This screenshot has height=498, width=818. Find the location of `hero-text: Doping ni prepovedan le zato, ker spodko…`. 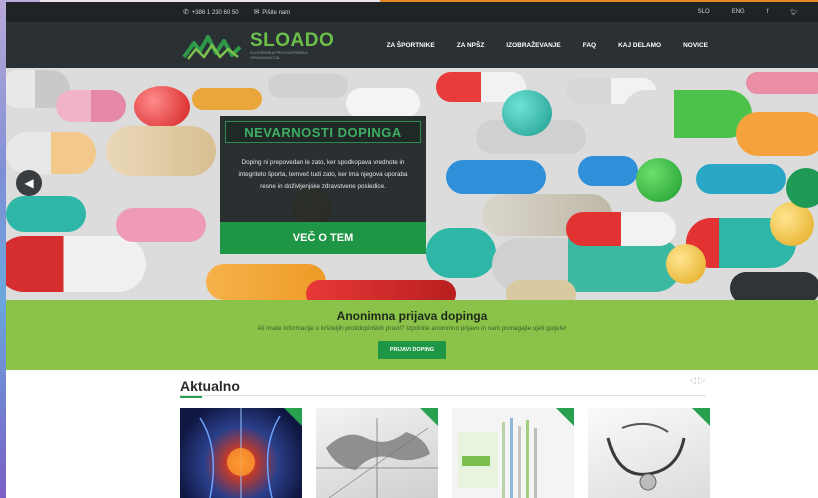

hero-text: Doping ni prepovedan le zato, ker spodko… is located at coordinates (323, 174).